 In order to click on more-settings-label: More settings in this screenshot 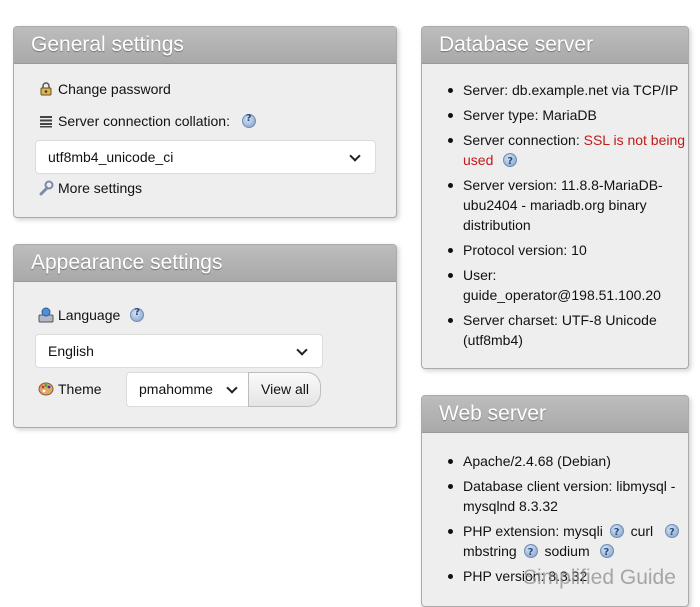, I will do `click(100, 188)`.